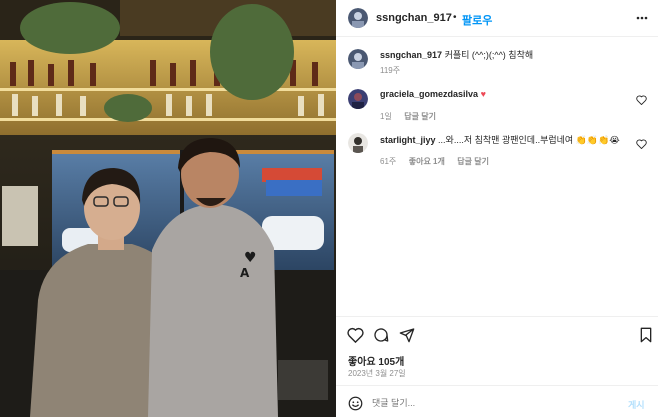  Describe the element at coordinates (245, 273) in the screenshot. I see `svg-text: A` at that location.